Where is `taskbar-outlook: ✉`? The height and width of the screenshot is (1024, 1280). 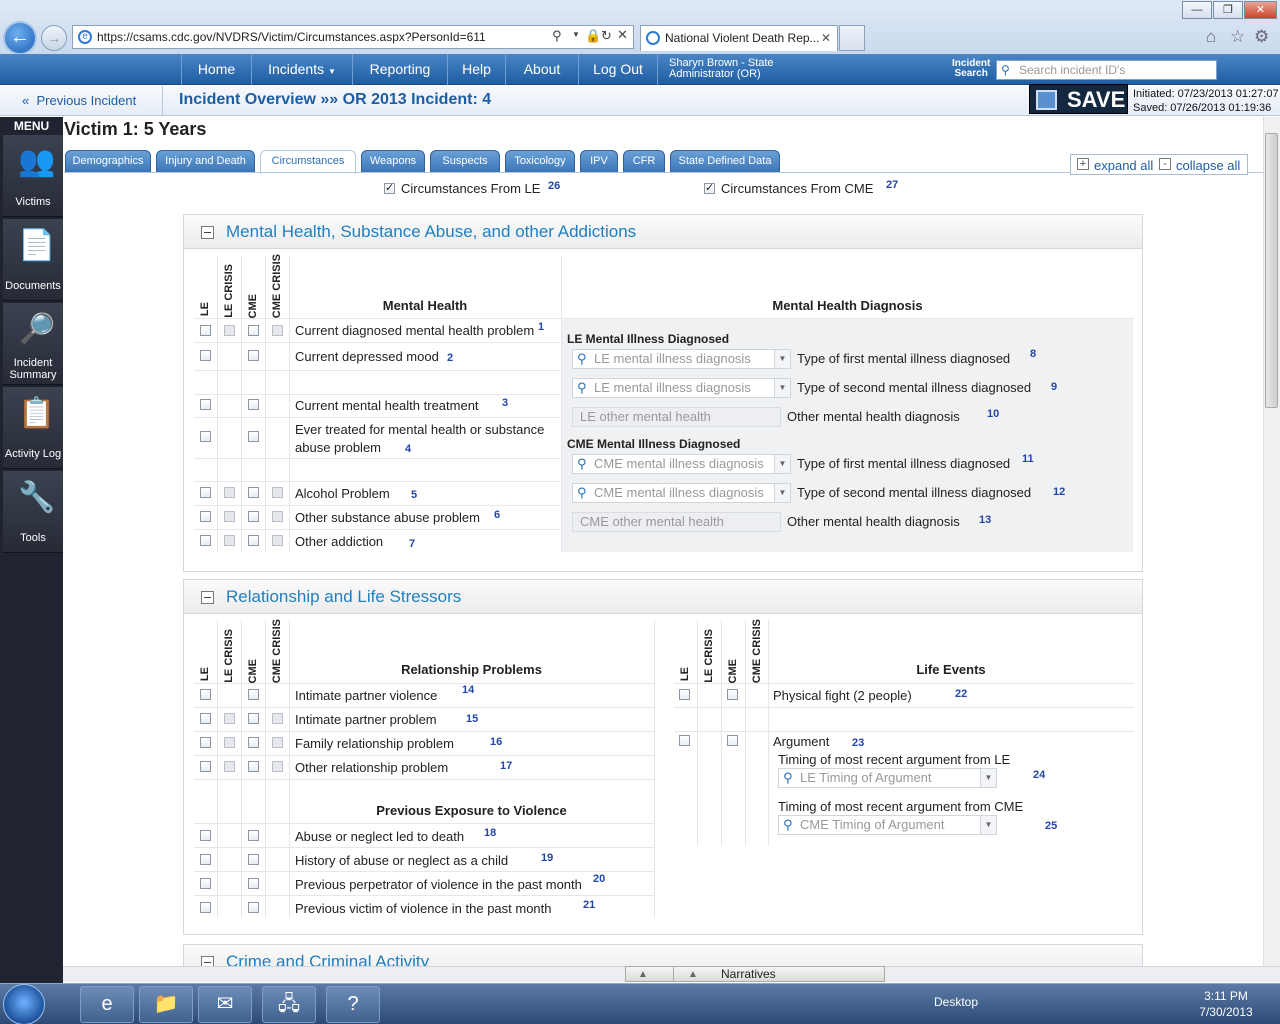 taskbar-outlook: ✉ is located at coordinates (225, 1004).